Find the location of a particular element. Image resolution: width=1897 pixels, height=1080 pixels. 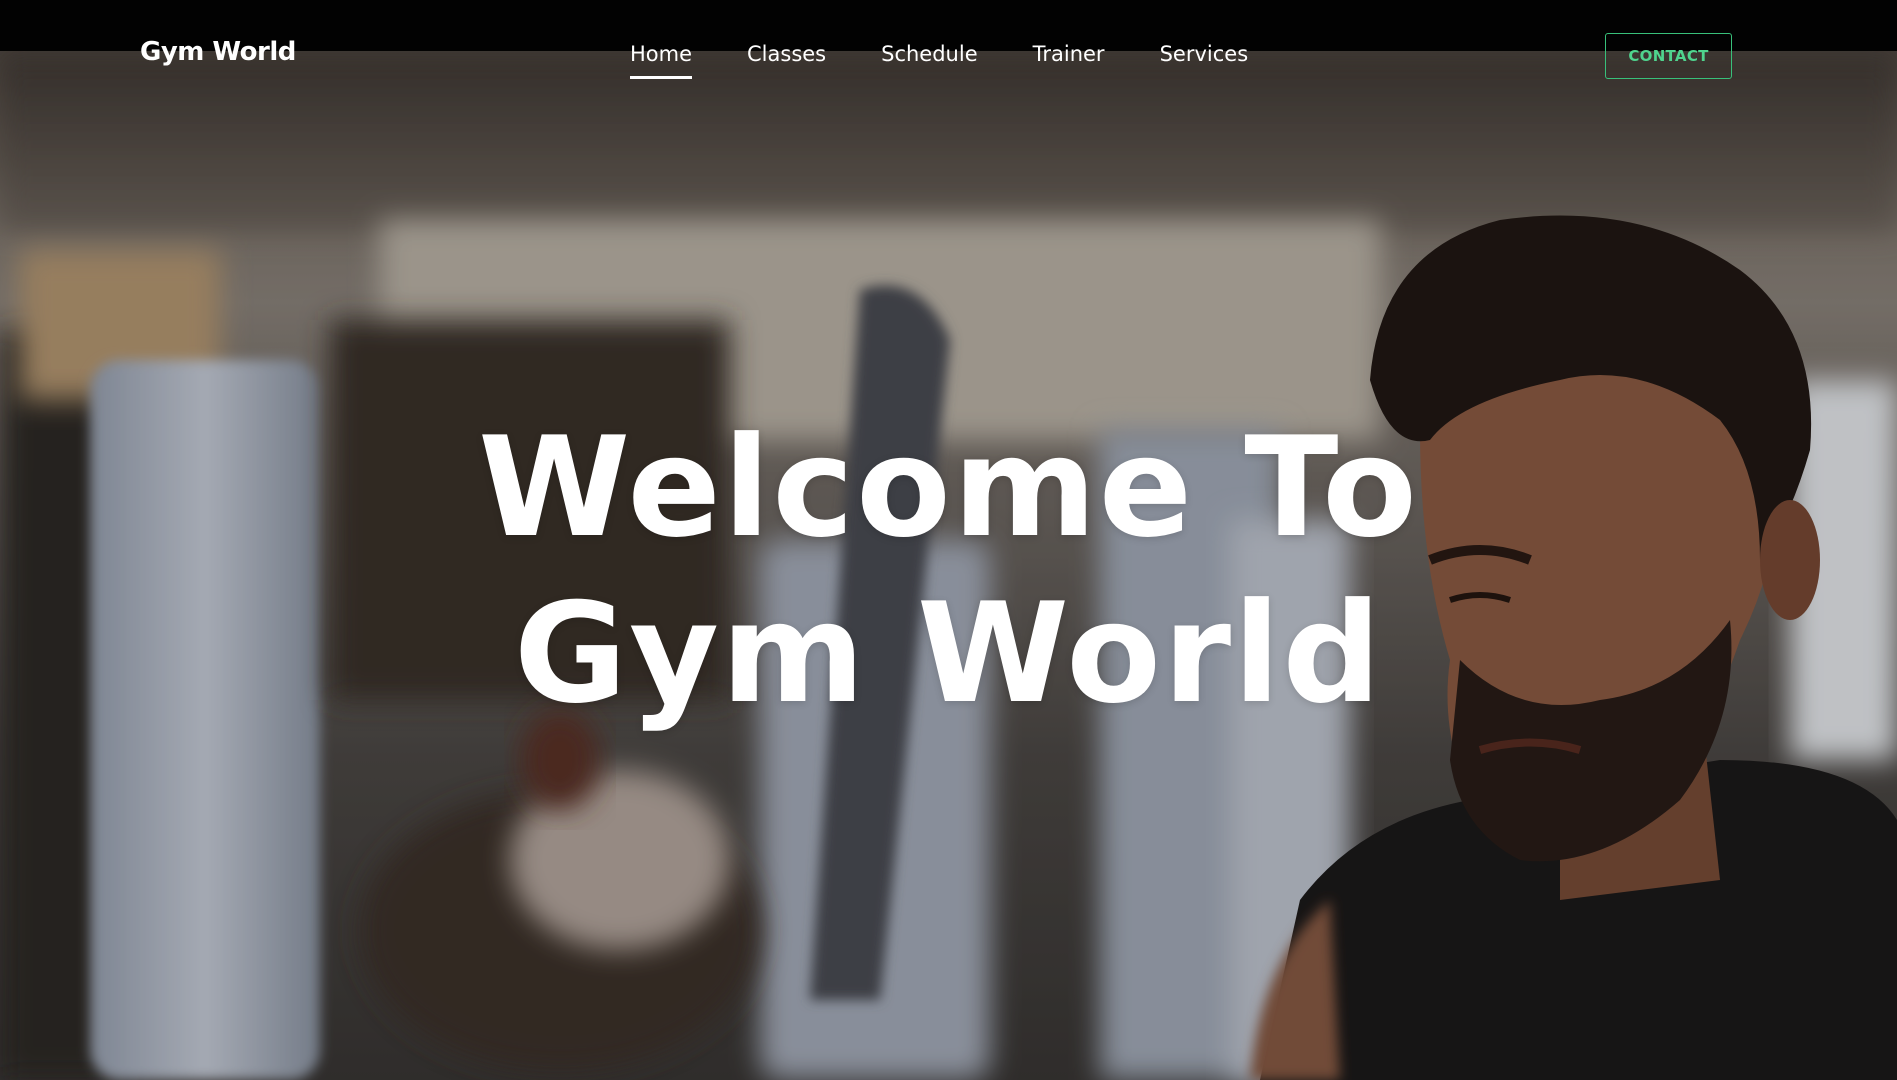

nav-menu: Home Classes Schedule Trainer Services is located at coordinates (966, 60).